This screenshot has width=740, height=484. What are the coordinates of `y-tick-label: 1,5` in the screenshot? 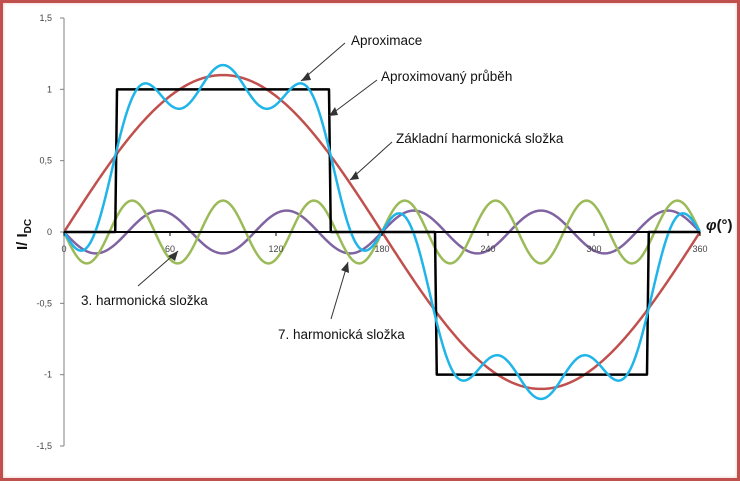 It's located at (45, 18).